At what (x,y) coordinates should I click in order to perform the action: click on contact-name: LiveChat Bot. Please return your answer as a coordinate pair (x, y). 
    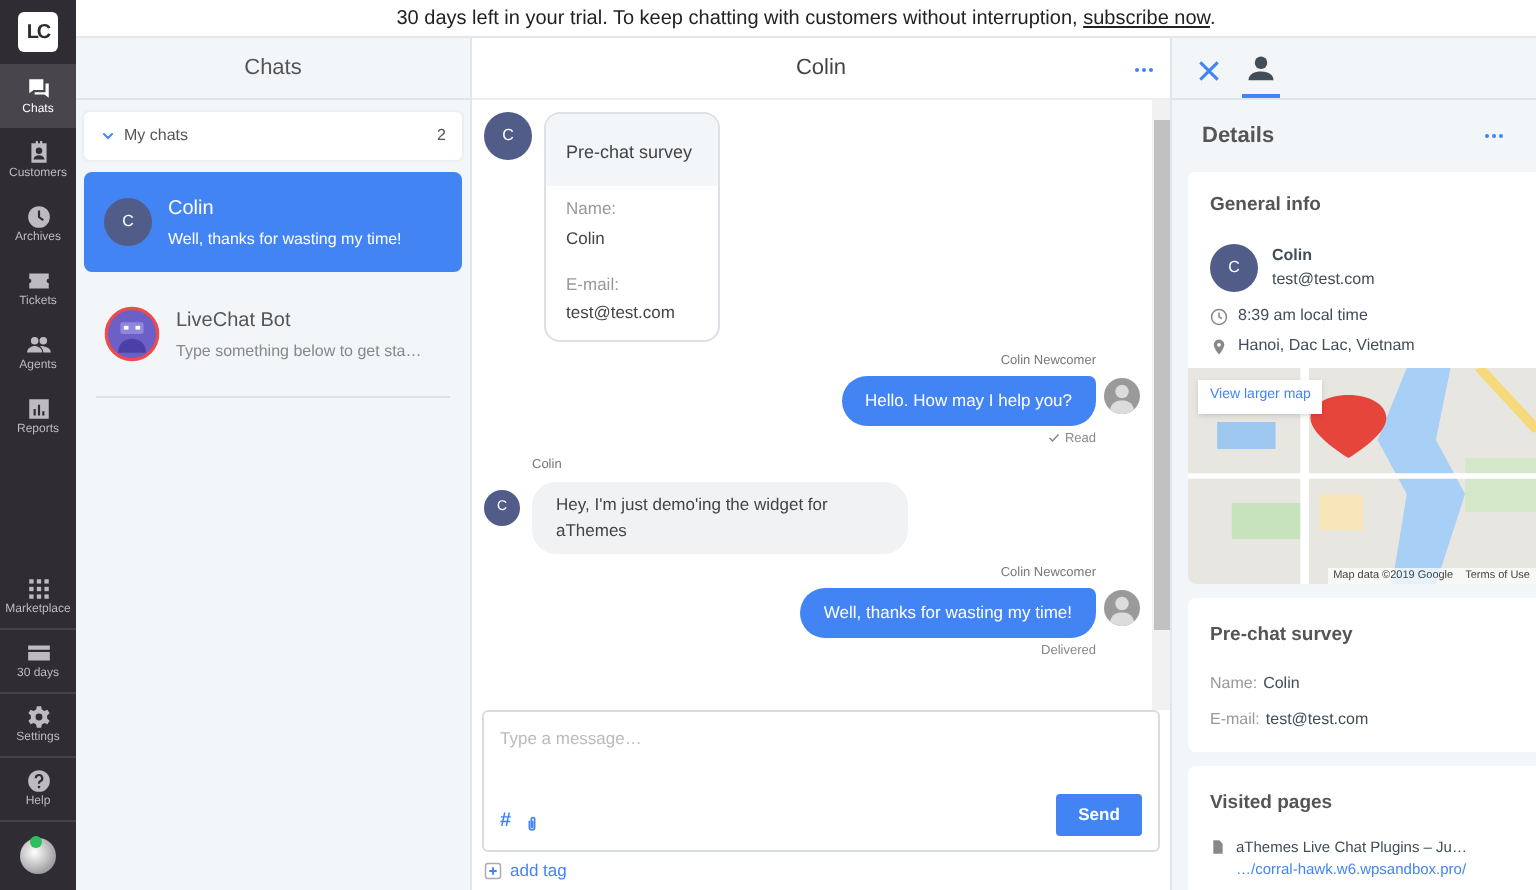
    Looking at the image, I should click on (234, 321).